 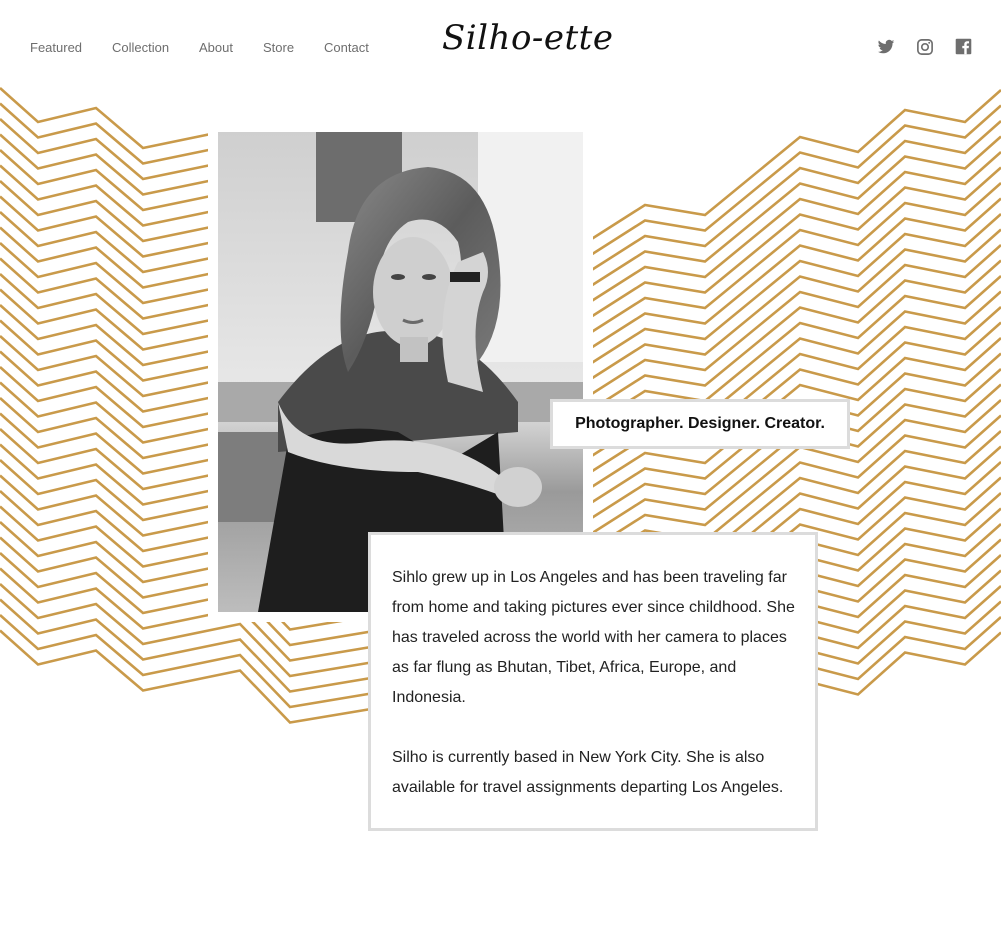 I want to click on twitter-icon, so click(x=886, y=47).